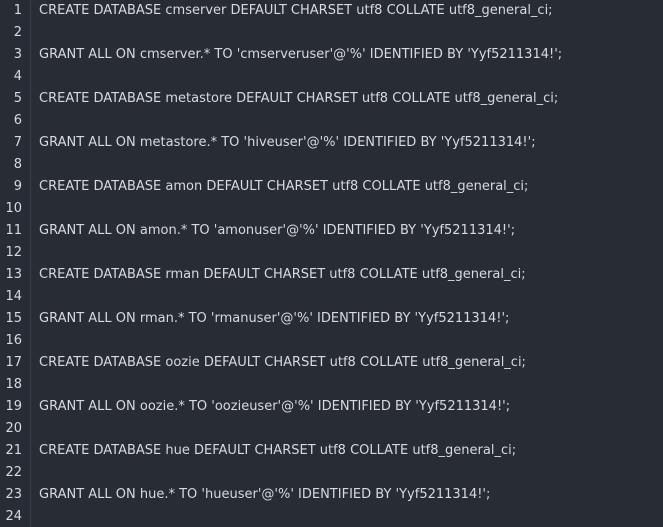 The height and width of the screenshot is (527, 663). I want to click on line-number: 2, so click(17, 32).